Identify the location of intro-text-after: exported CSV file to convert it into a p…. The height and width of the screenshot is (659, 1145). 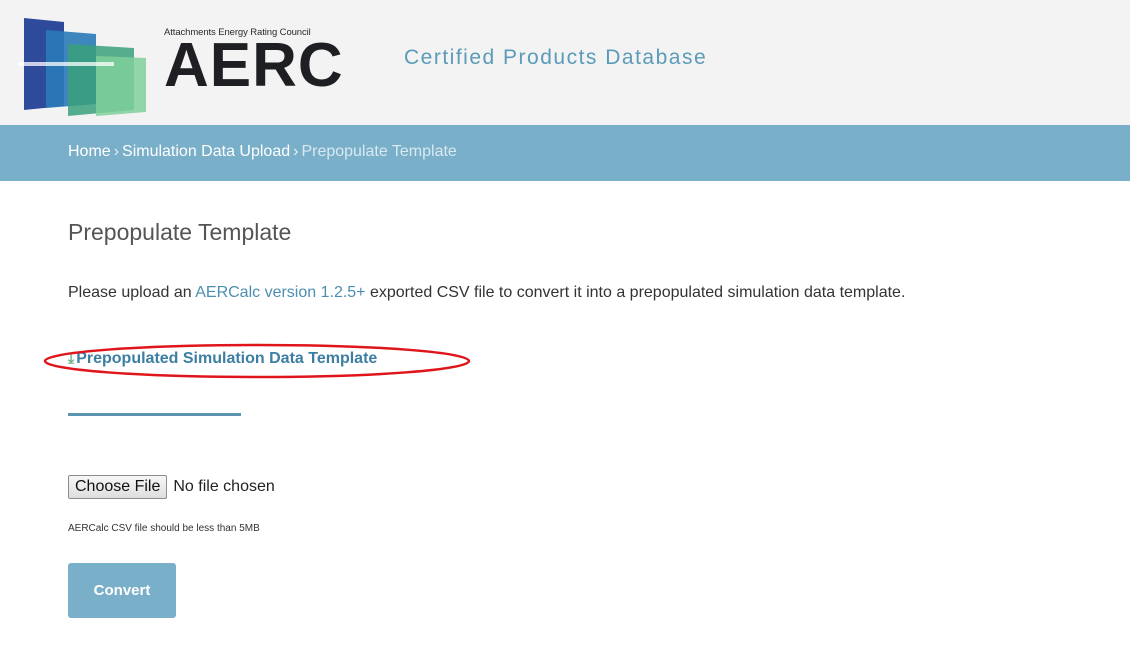
(635, 292).